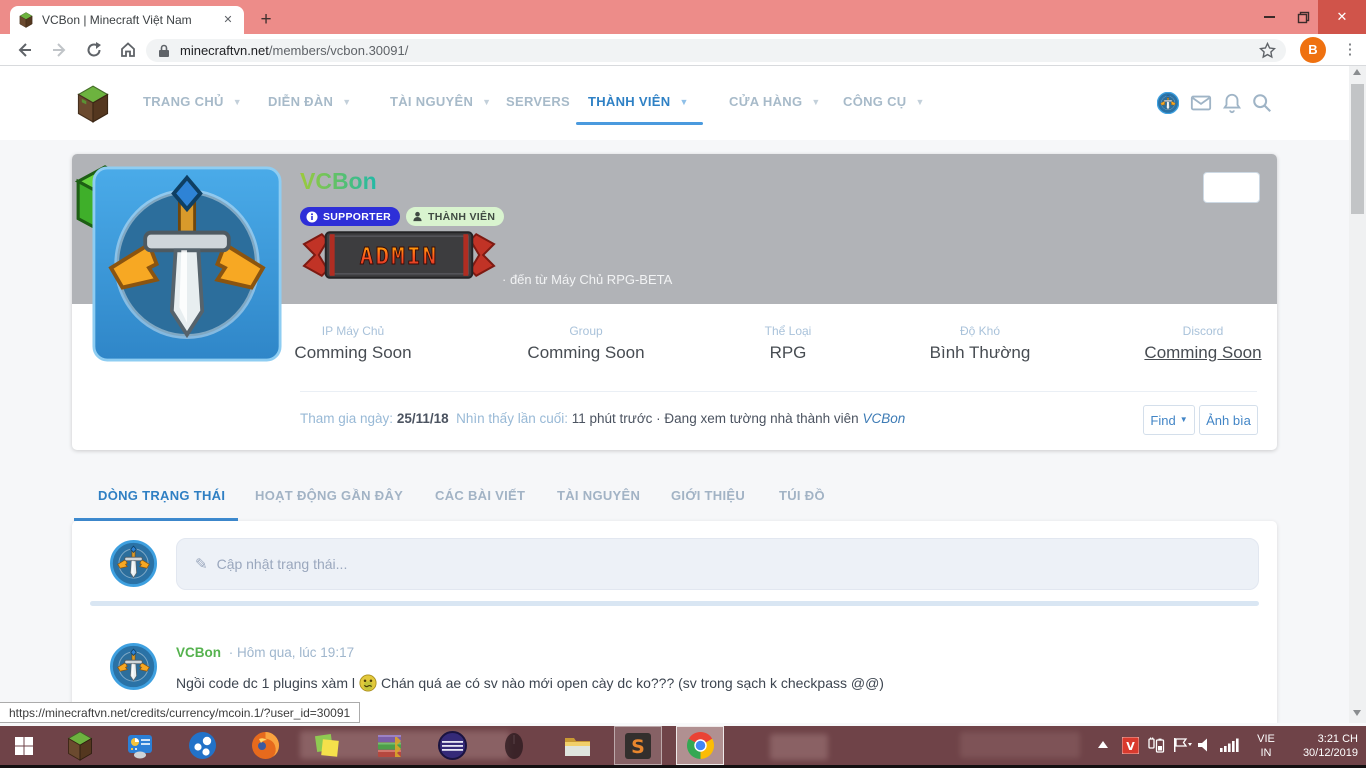 This screenshot has height=768, width=1366. What do you see at coordinates (26, 20) in the screenshot?
I see `favicon-minecraft` at bounding box center [26, 20].